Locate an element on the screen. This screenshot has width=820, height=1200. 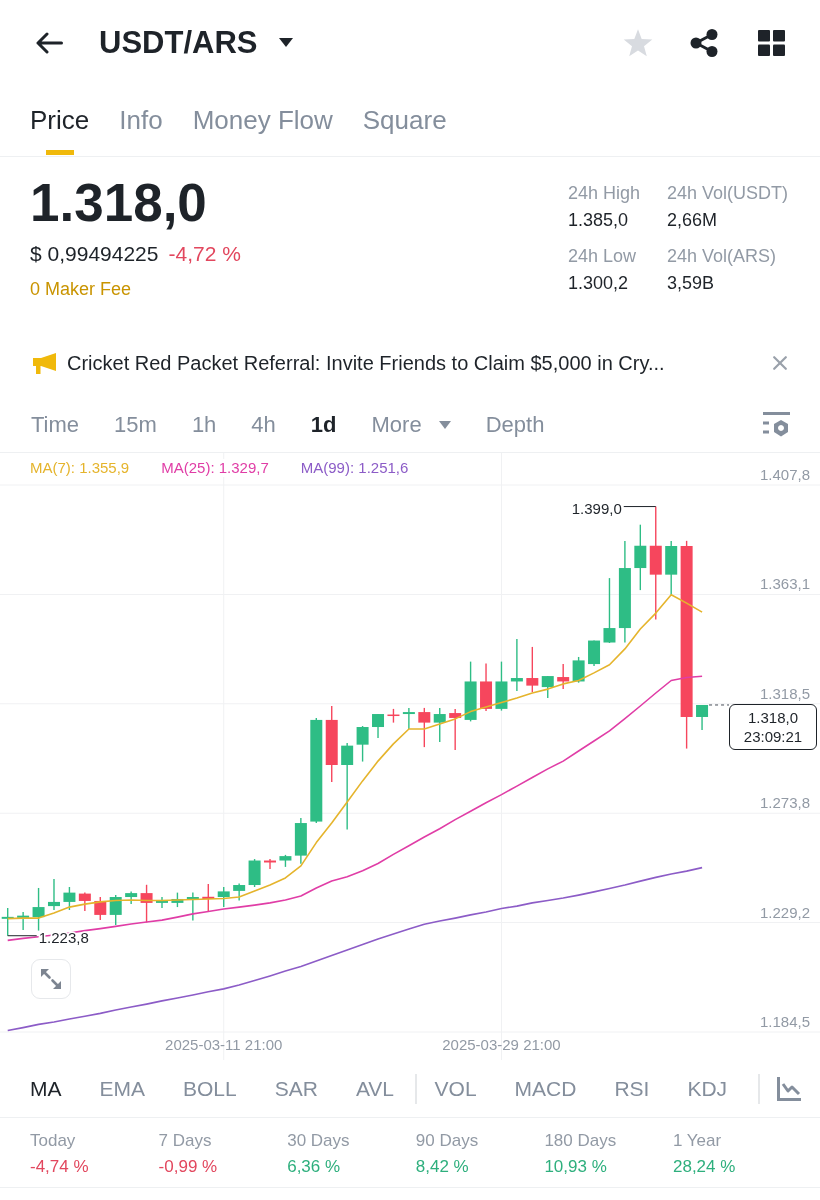
stat-label: 24h Vol(ARS) is located at coordinates (722, 256).